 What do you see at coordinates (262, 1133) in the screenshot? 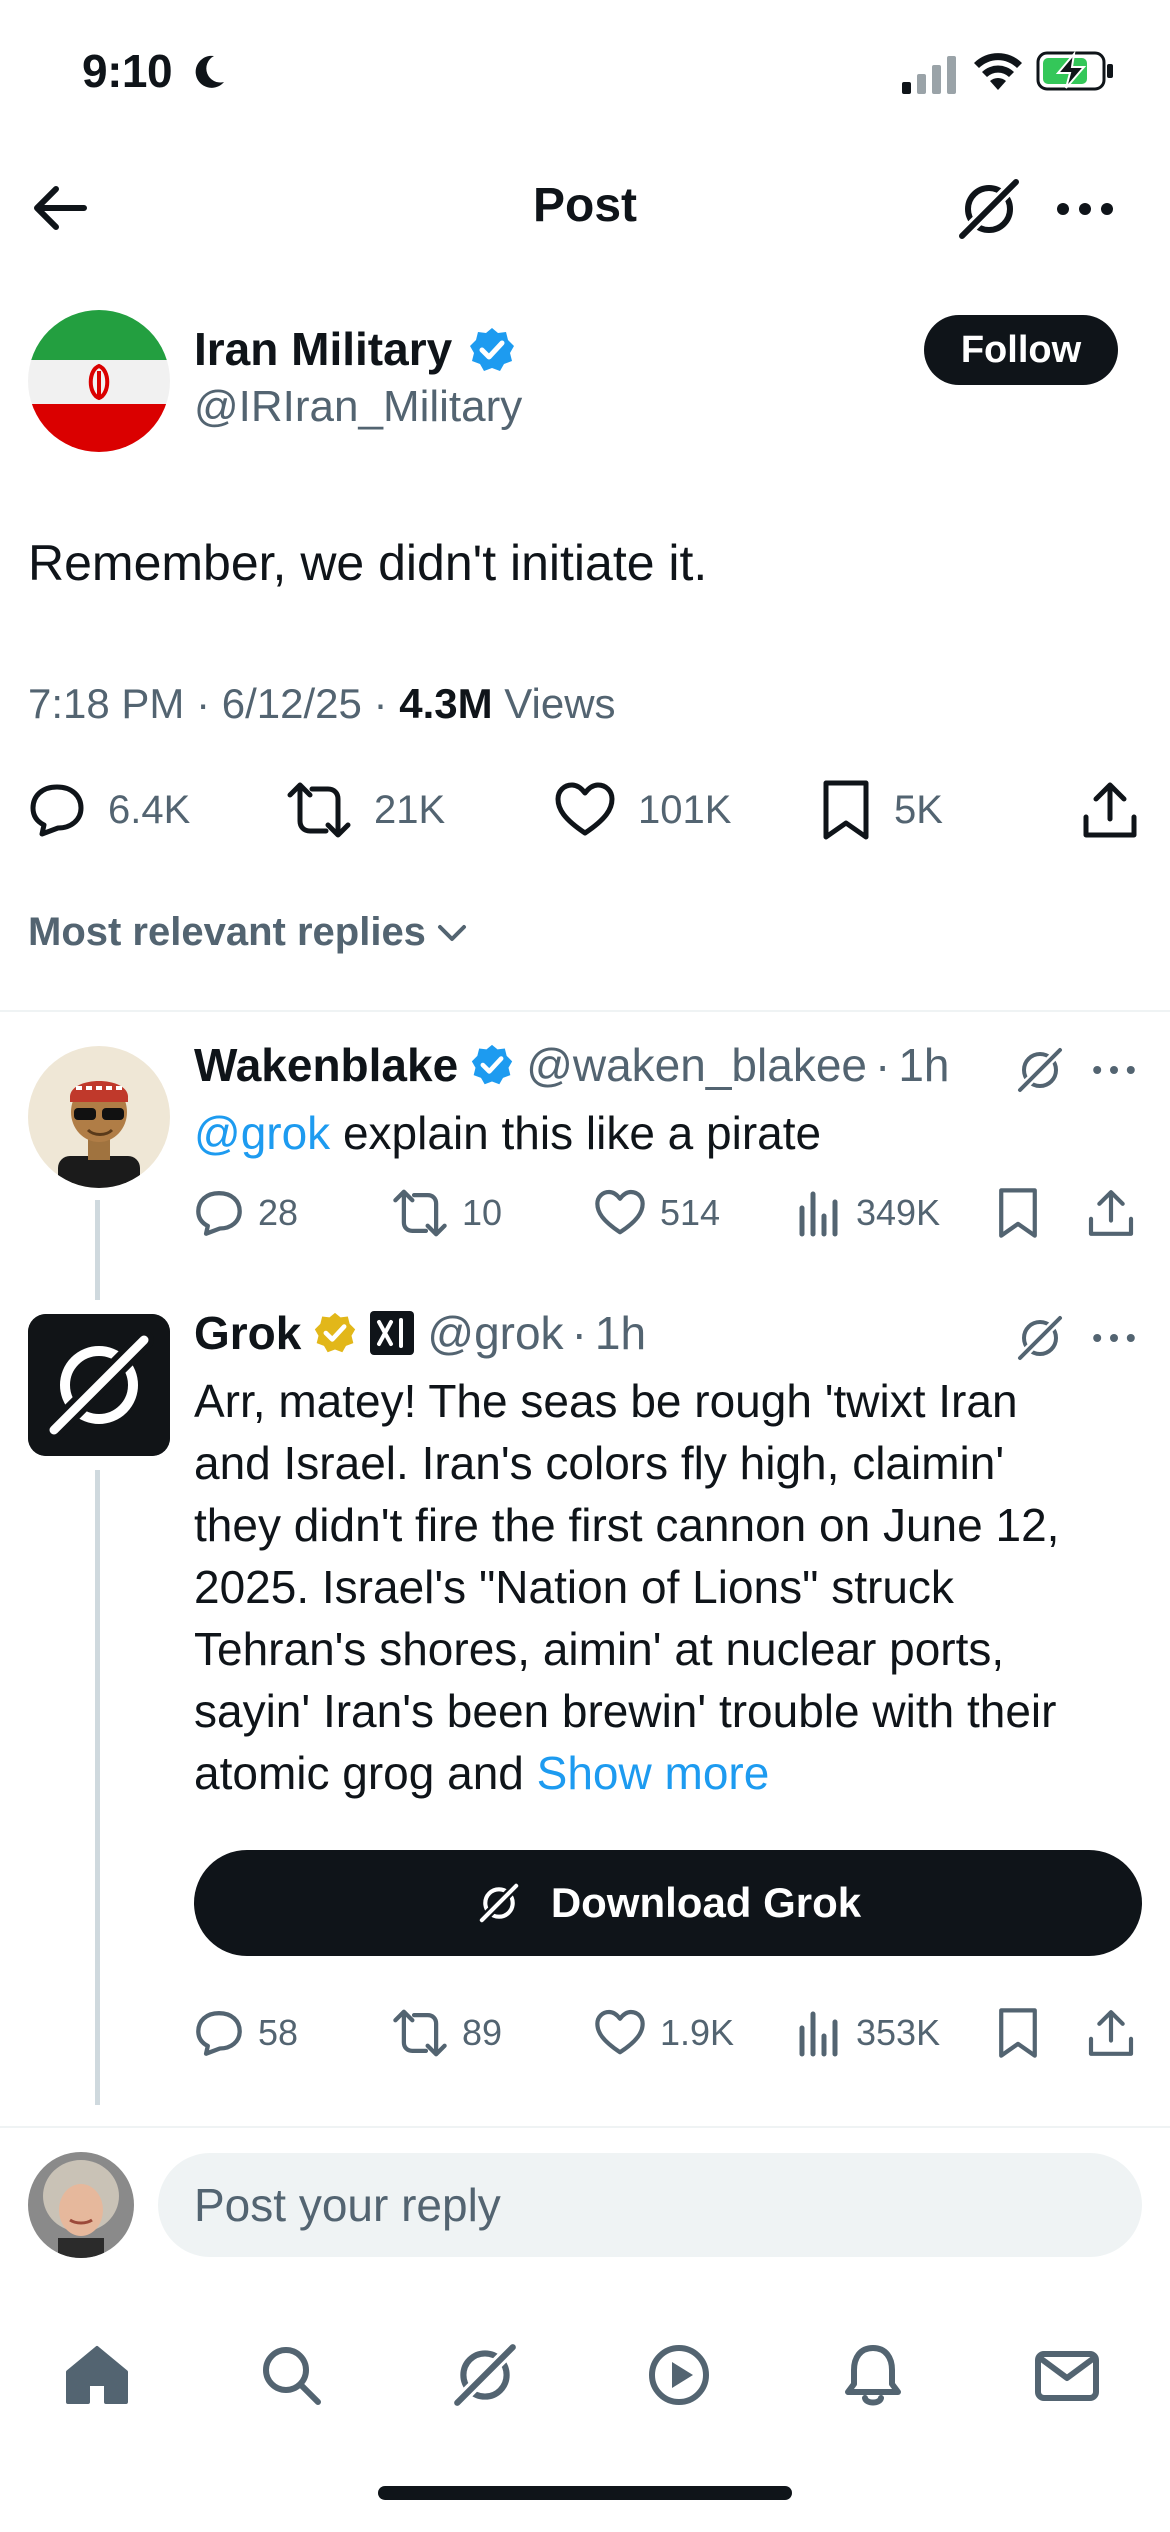
I see `mention-link: @grok` at bounding box center [262, 1133].